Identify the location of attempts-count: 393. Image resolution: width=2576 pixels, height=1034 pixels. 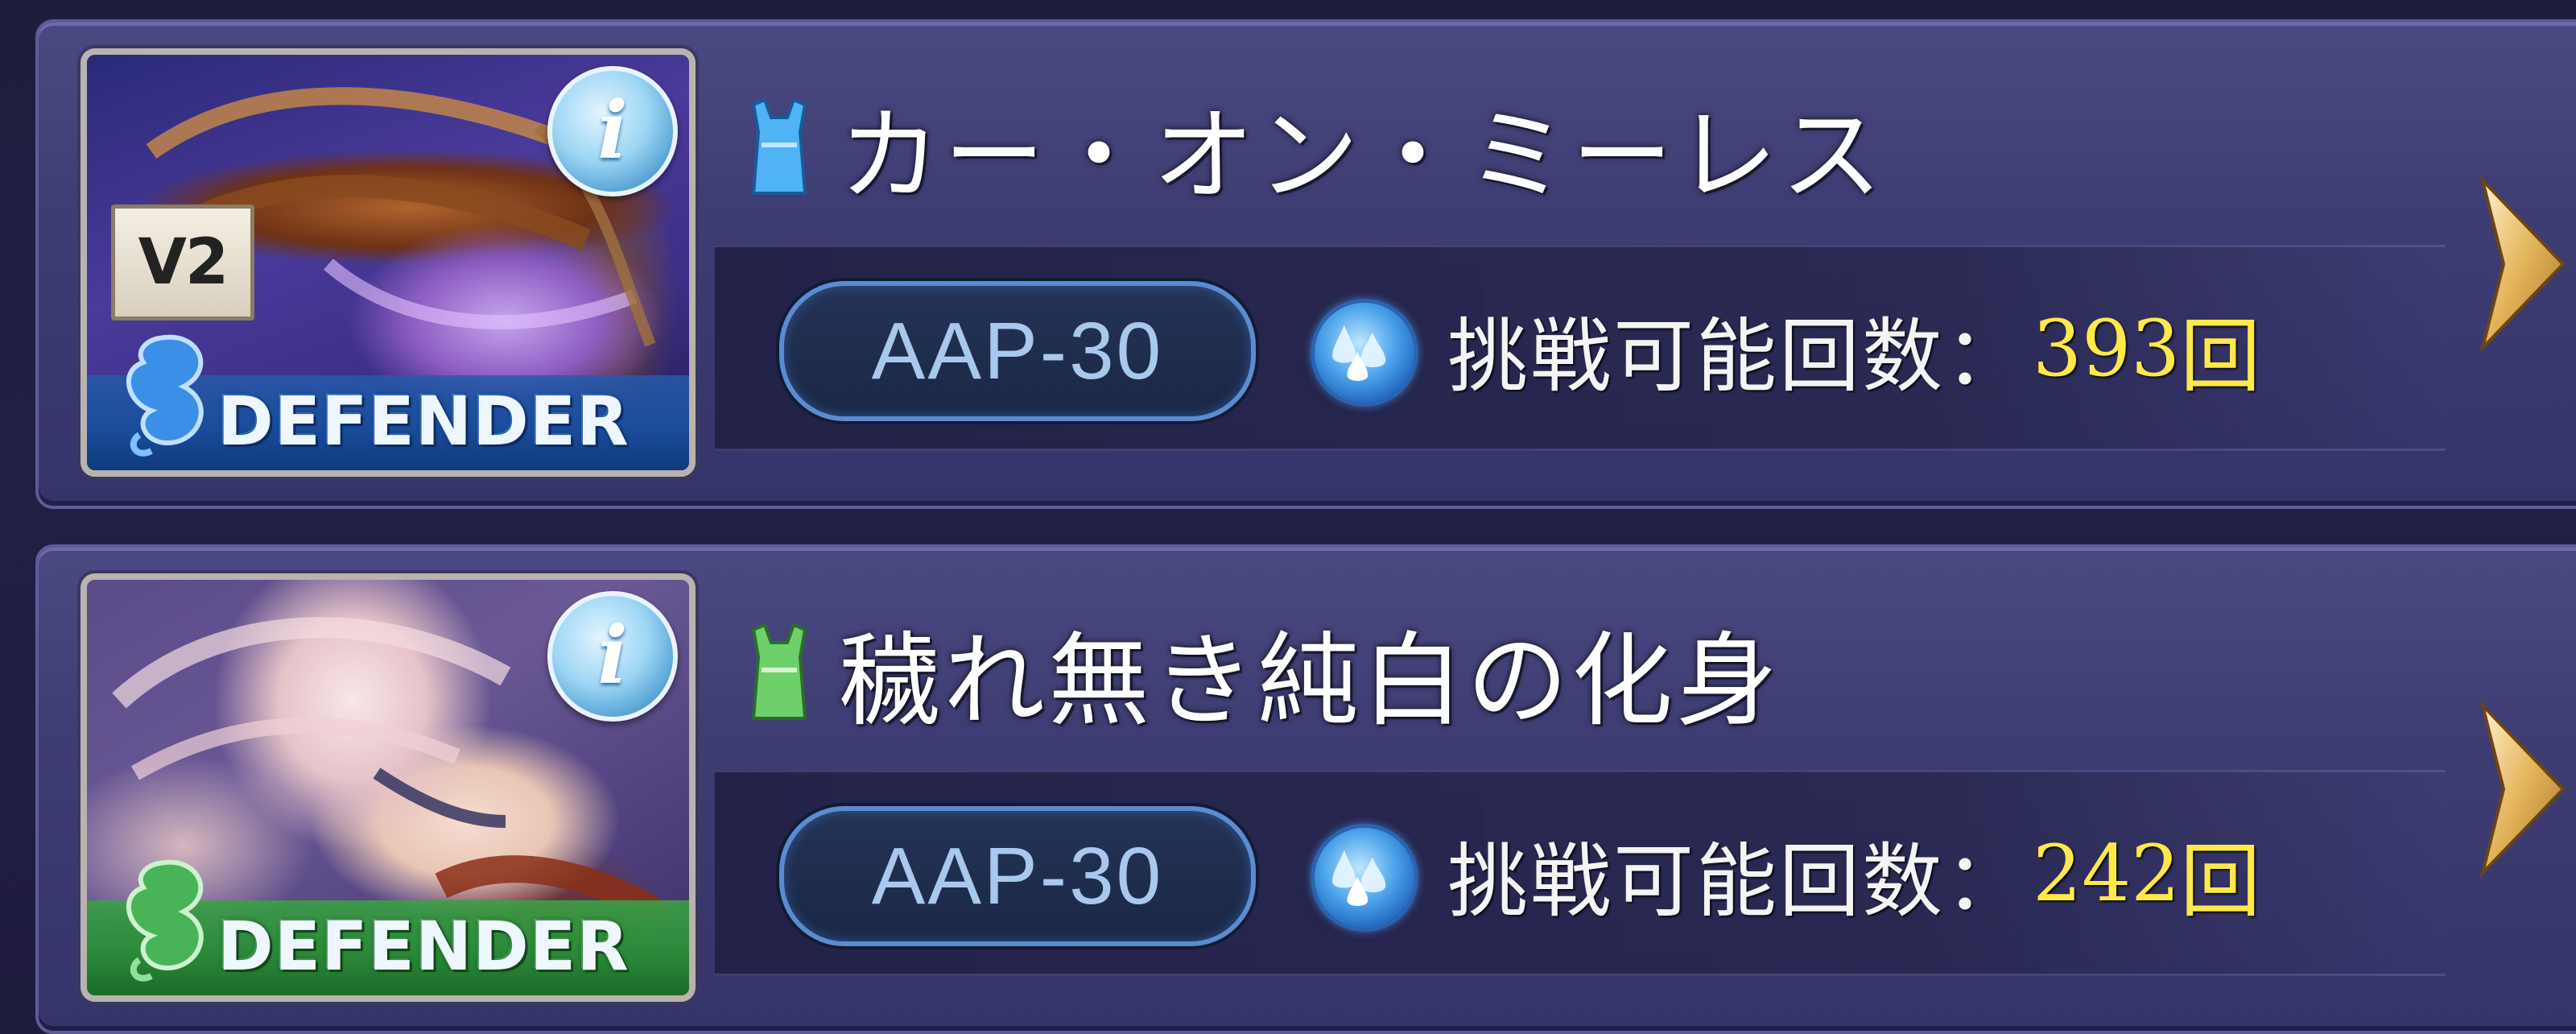
(2107, 349).